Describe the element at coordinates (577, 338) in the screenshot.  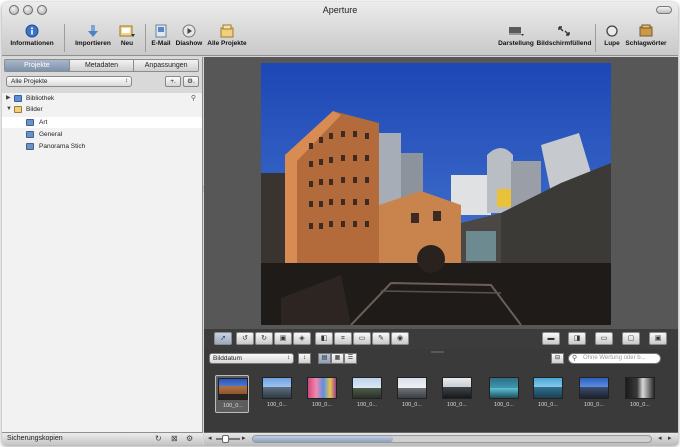
I see `split-view-button: ◨` at that location.